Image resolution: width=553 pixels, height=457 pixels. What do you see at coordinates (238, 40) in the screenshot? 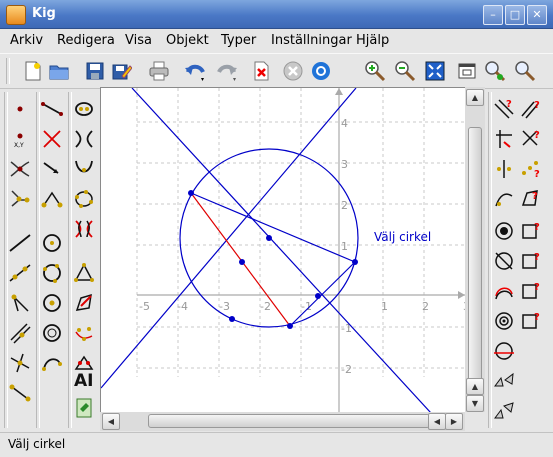
I see `menu-typer: Typer` at bounding box center [238, 40].